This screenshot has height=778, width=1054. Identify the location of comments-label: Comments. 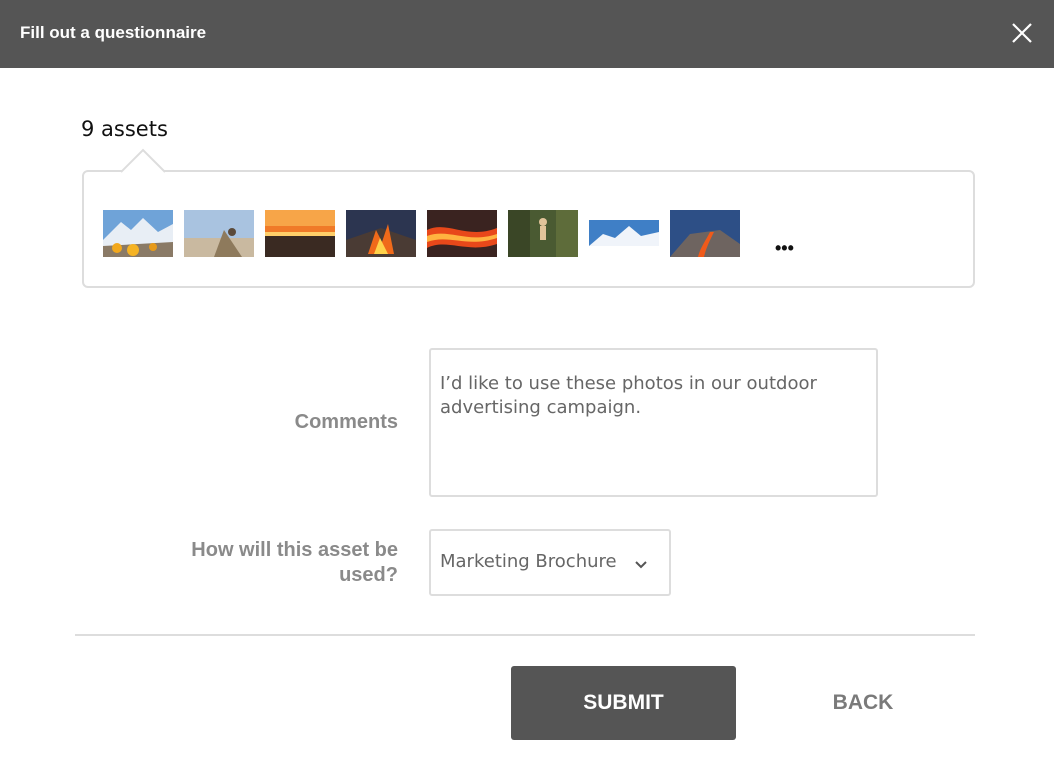
(346, 422).